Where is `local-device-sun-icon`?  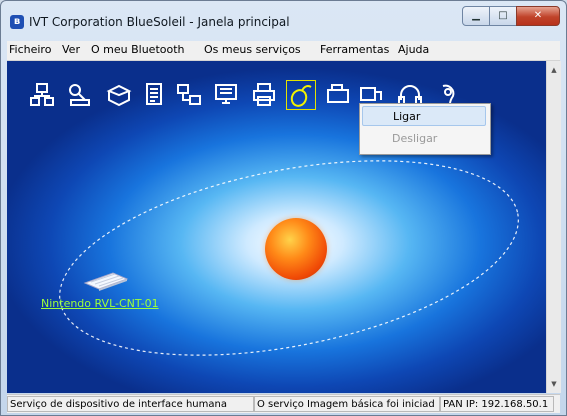 local-device-sun-icon is located at coordinates (296, 249).